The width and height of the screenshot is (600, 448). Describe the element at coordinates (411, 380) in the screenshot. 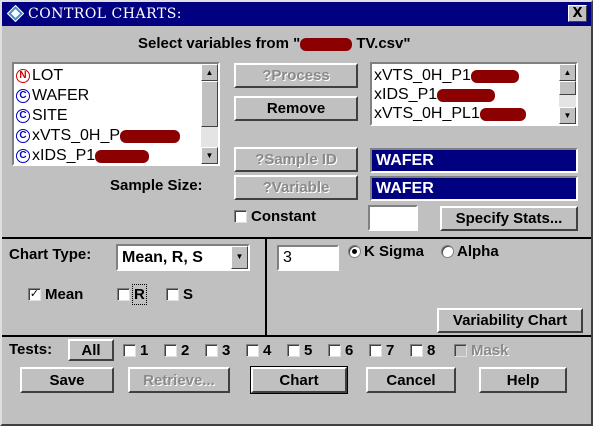

I see `cancel-button: Cancel` at that location.